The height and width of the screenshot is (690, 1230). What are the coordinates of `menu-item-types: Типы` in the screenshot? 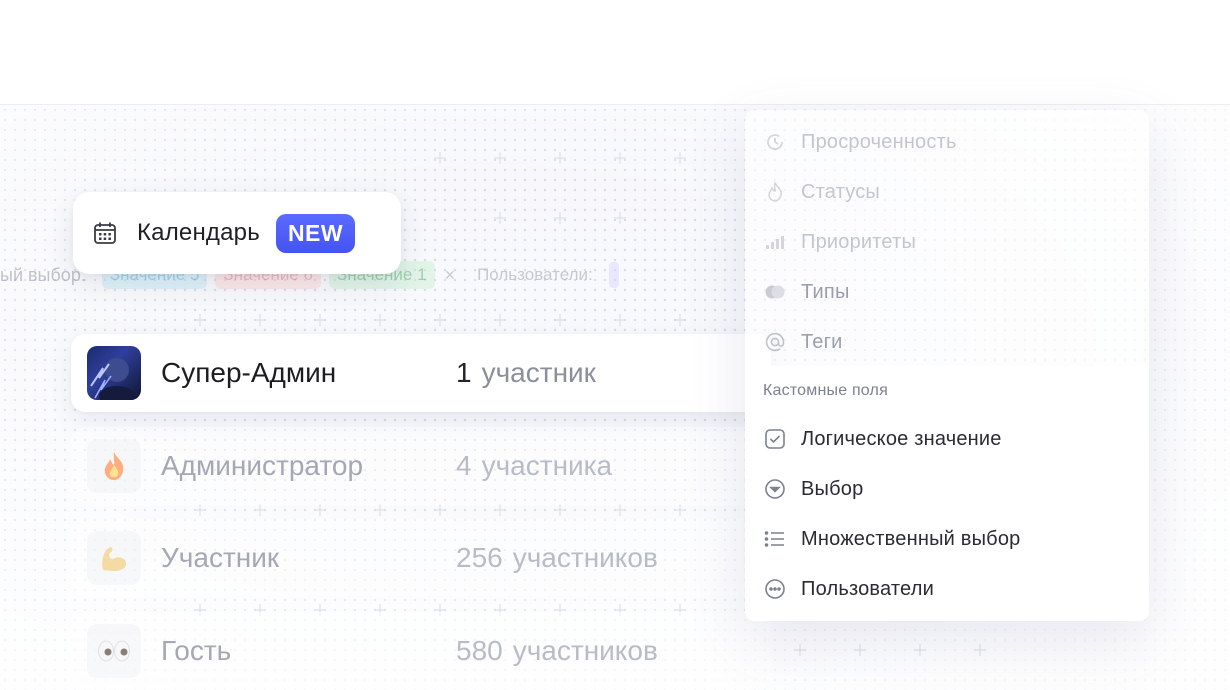 It's located at (806, 292).